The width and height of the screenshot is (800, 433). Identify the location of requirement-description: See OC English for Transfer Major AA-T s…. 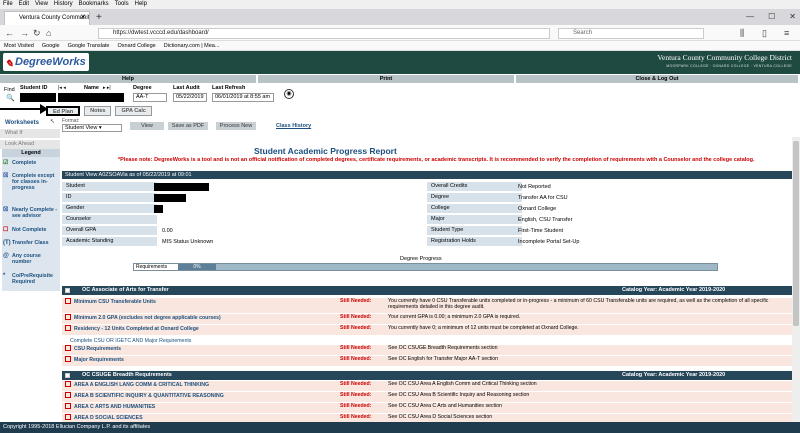
(443, 359).